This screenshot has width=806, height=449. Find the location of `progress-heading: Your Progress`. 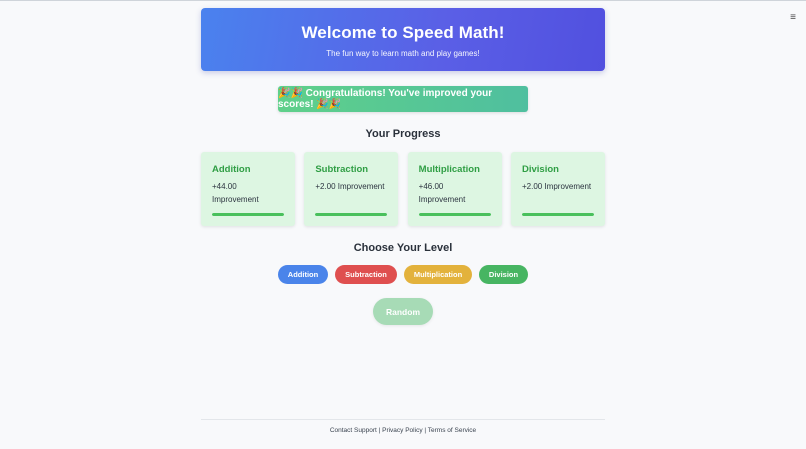

progress-heading: Your Progress is located at coordinates (403, 134).